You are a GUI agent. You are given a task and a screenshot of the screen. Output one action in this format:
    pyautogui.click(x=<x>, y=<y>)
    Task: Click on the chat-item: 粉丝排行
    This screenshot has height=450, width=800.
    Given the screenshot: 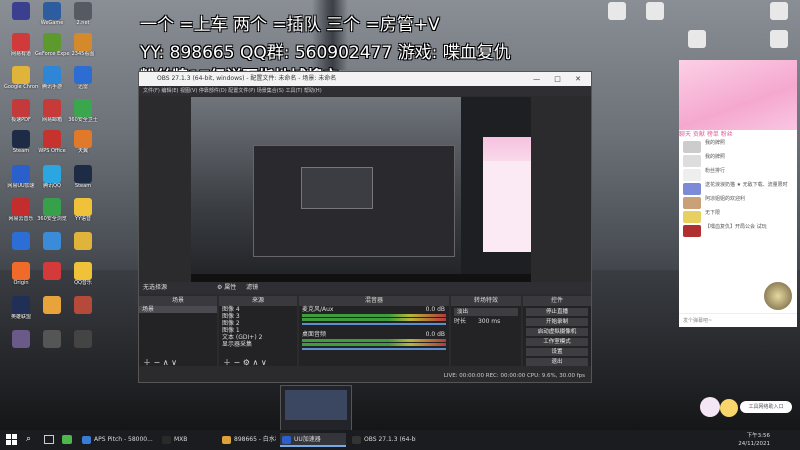 What is the action you would take?
    pyautogui.click(x=738, y=175)
    